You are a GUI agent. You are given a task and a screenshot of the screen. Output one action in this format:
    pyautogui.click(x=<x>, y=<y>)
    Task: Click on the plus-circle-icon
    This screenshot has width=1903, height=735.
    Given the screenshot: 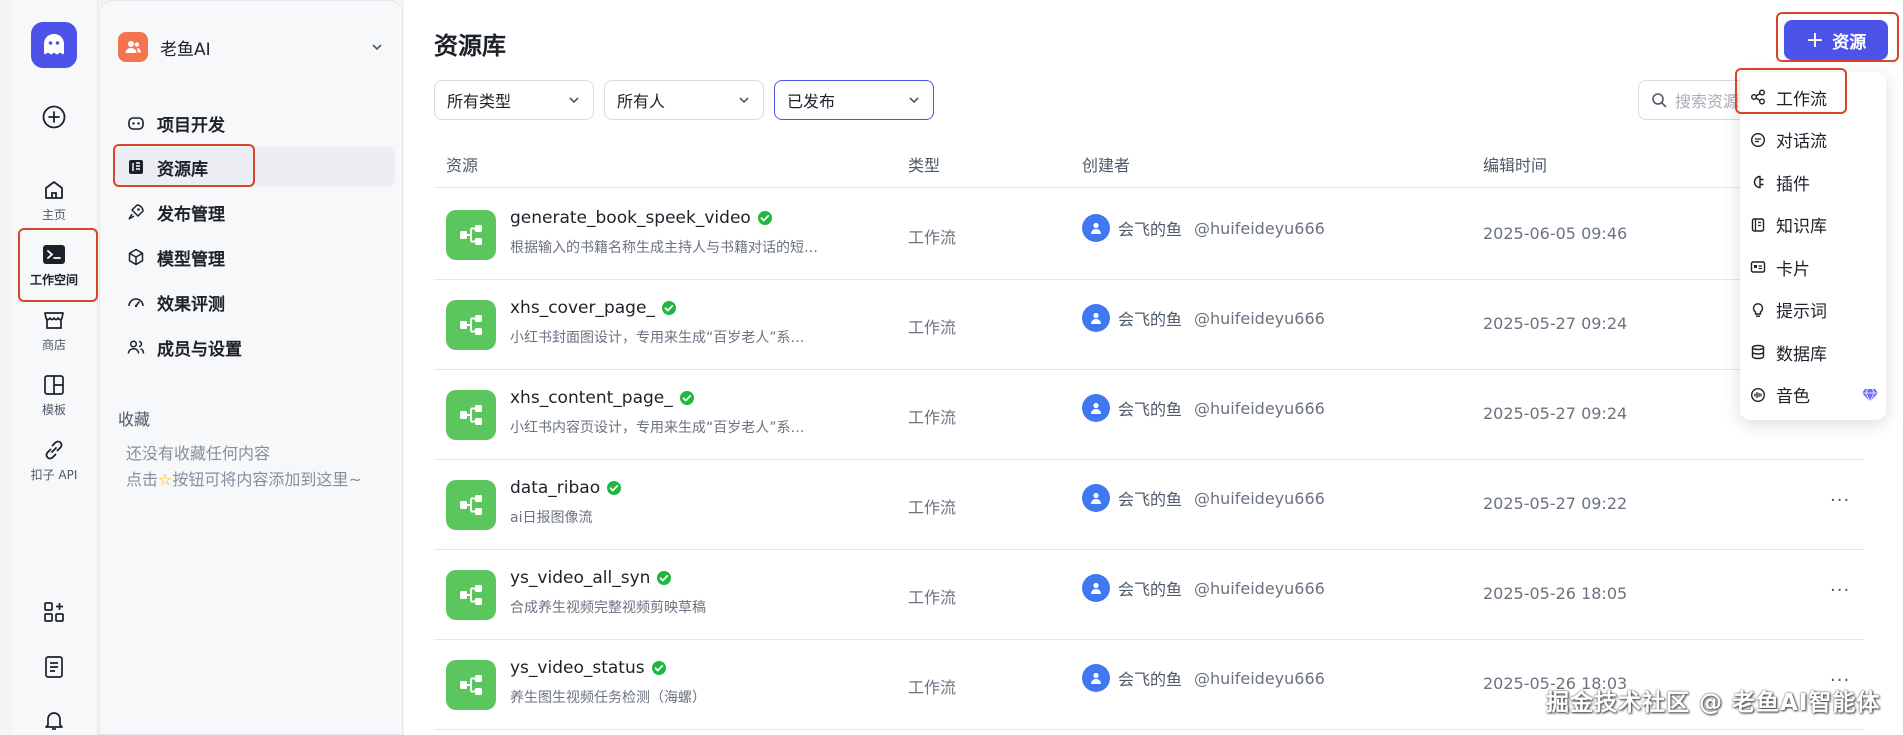 What is the action you would take?
    pyautogui.click(x=54, y=117)
    